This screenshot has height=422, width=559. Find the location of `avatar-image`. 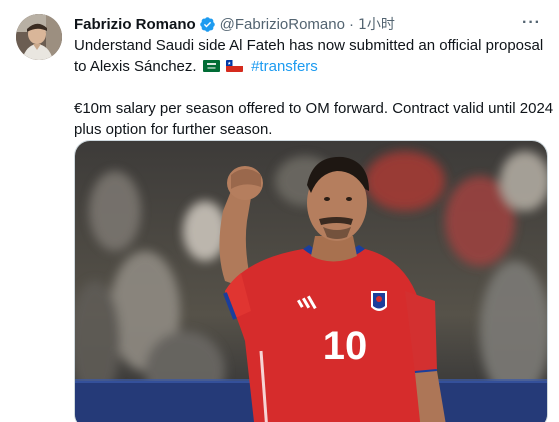

avatar-image is located at coordinates (39, 37).